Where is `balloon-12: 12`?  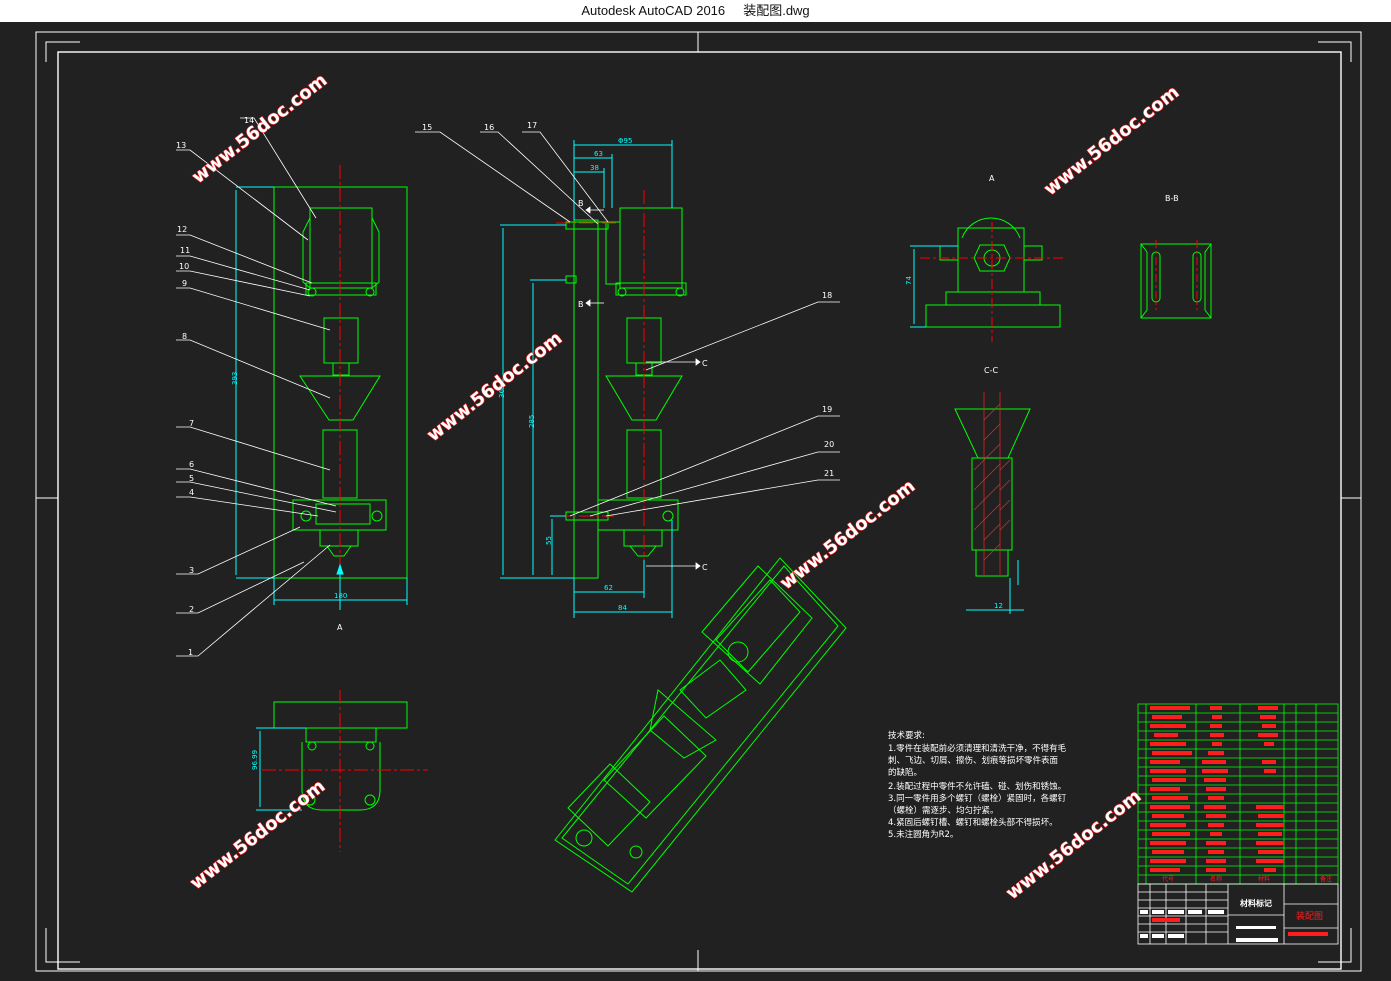 balloon-12: 12 is located at coordinates (182, 229).